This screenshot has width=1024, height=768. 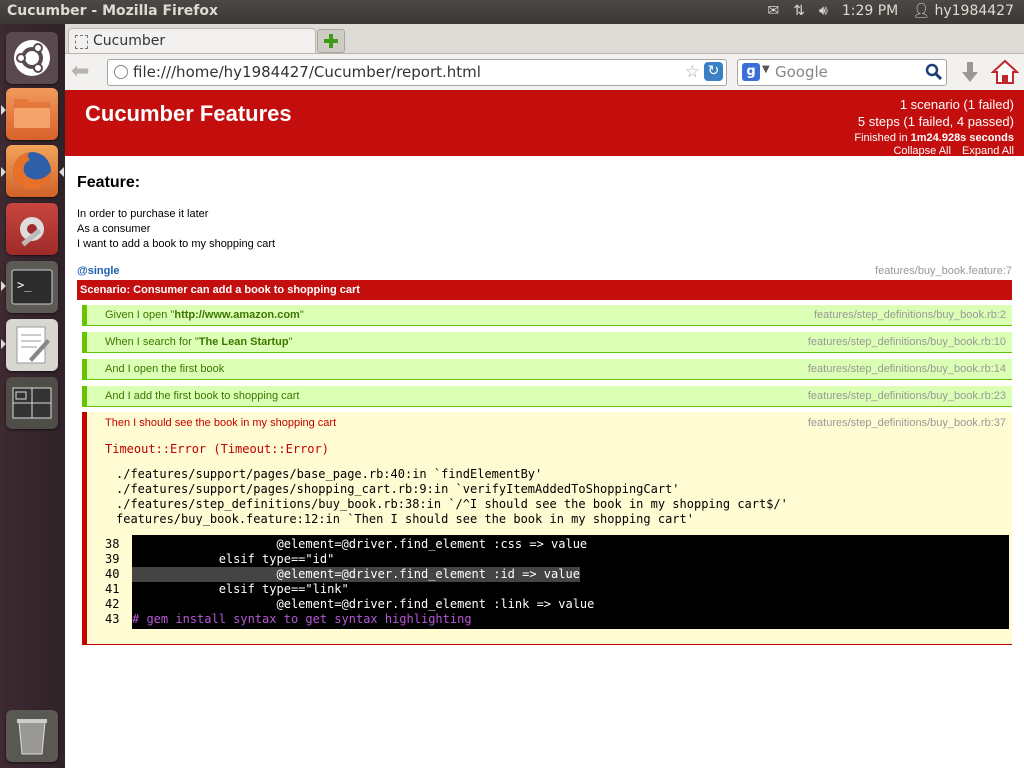 I want to click on page-favicon-icon, so click(x=81, y=42).